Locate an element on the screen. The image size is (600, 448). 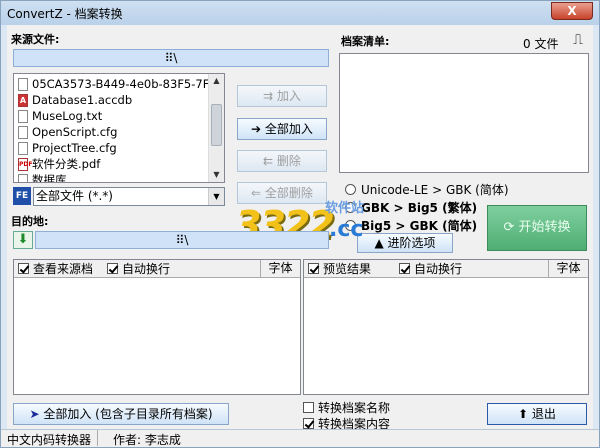
scroll-up-icon: ▲ is located at coordinates (216, 81).